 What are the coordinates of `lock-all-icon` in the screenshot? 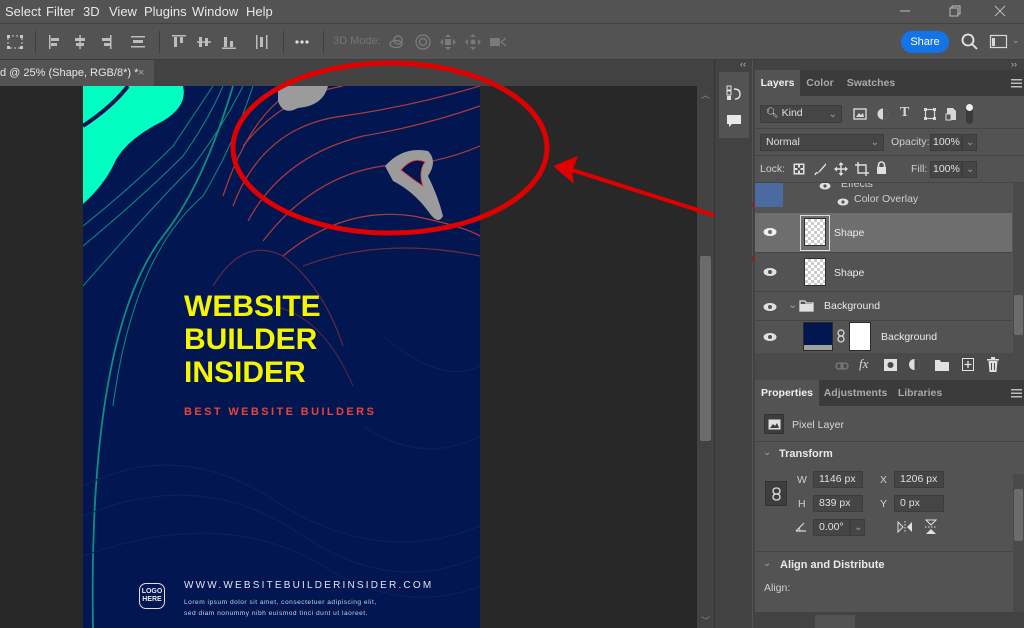 It's located at (881, 168).